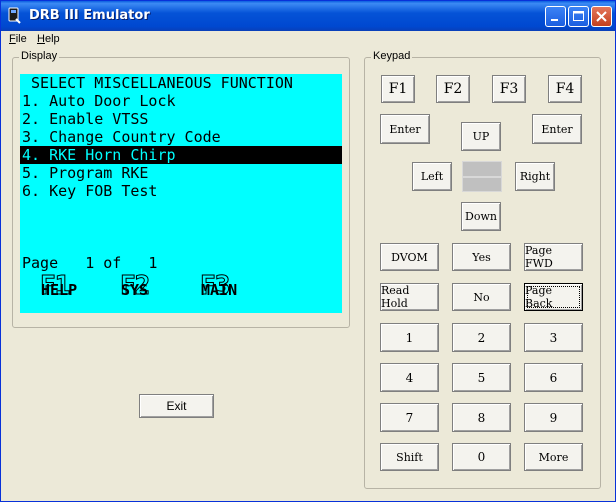 This screenshot has width=616, height=502. What do you see at coordinates (308, 39) in the screenshot?
I see `menu-bar: File Help` at bounding box center [308, 39].